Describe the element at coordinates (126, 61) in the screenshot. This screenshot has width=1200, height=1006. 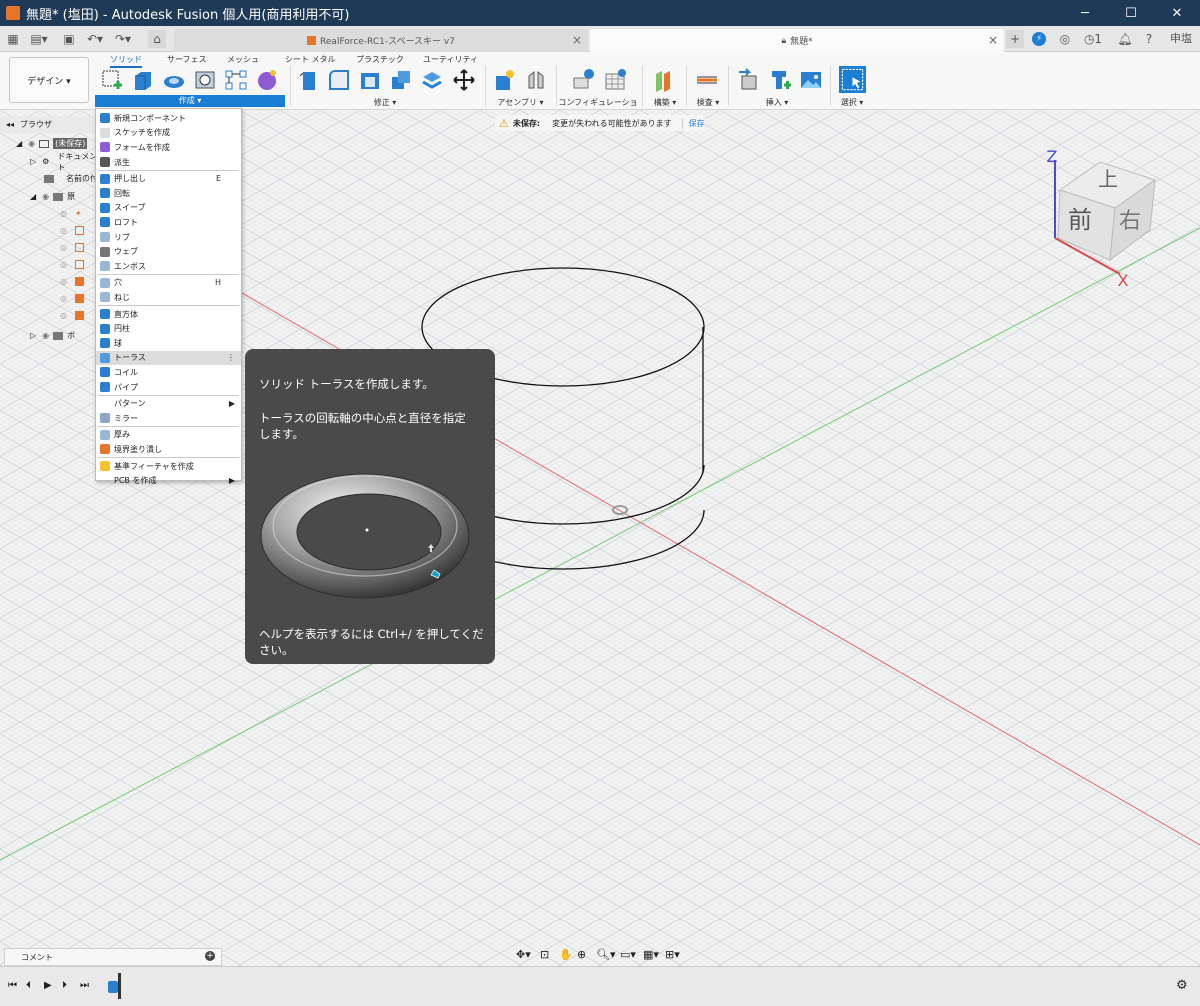
I see `tab-solid: ソリッド` at that location.